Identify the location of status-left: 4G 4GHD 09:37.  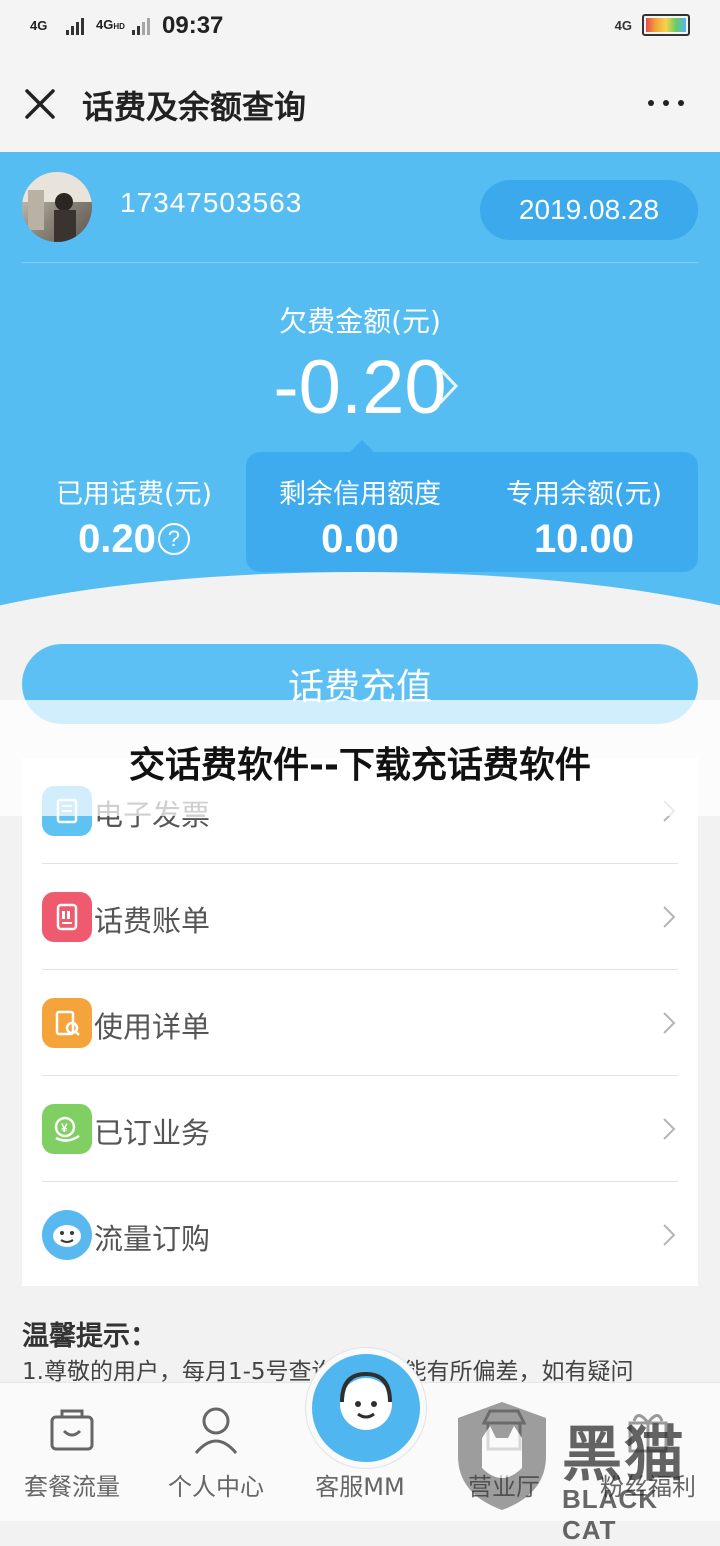
(126, 26).